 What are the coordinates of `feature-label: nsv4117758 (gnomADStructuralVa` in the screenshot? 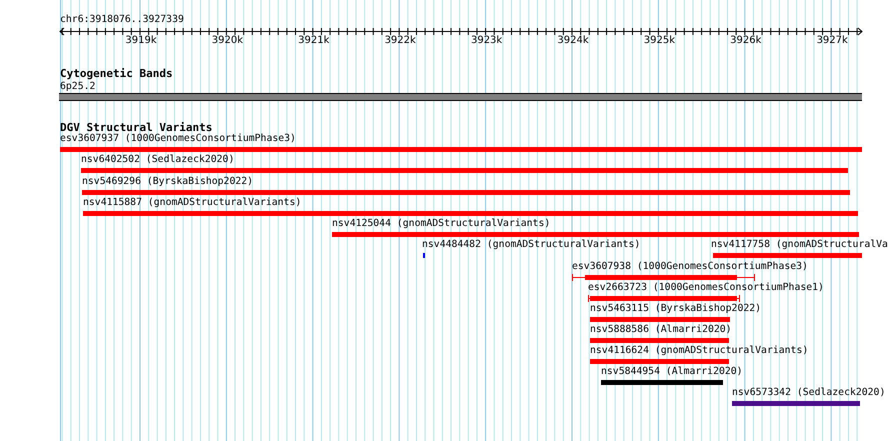 It's located at (799, 245).